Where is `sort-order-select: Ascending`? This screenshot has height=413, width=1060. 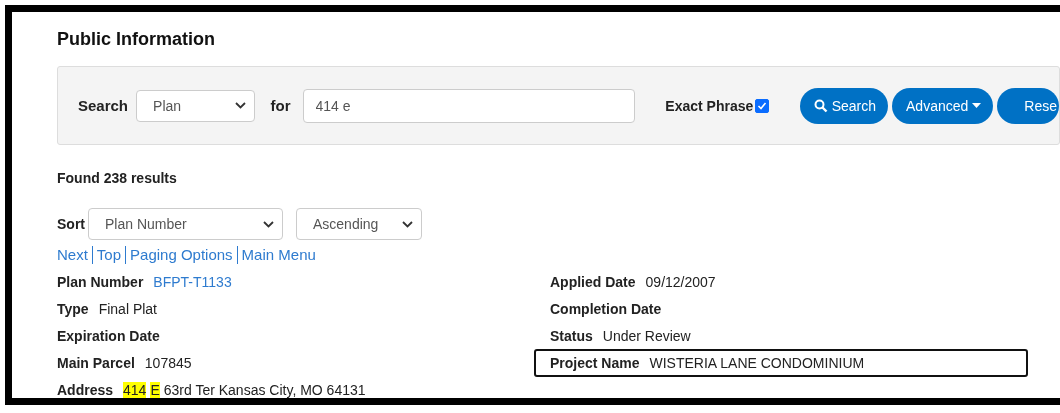
sort-order-select: Ascending is located at coordinates (359, 224).